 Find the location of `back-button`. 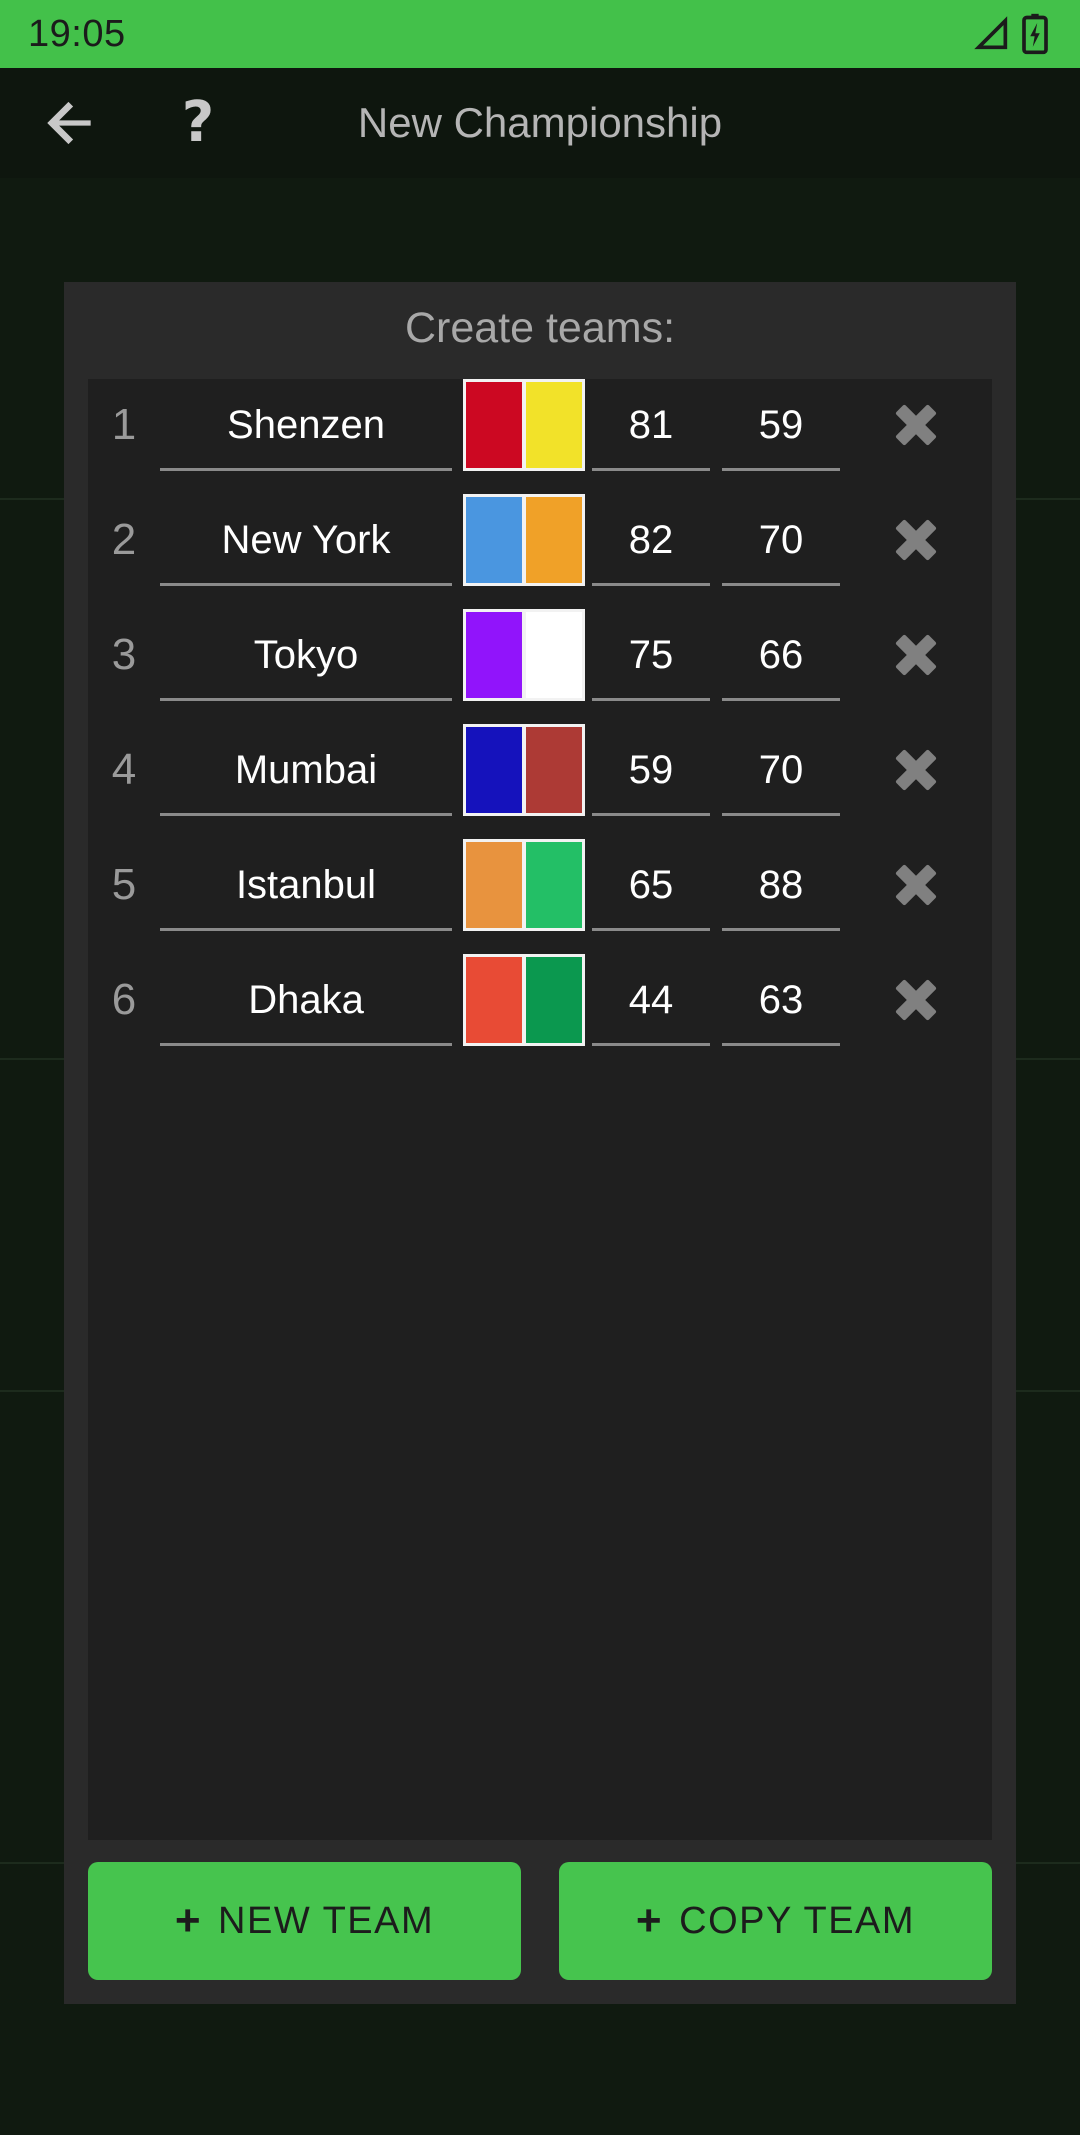

back-button is located at coordinates (70, 123).